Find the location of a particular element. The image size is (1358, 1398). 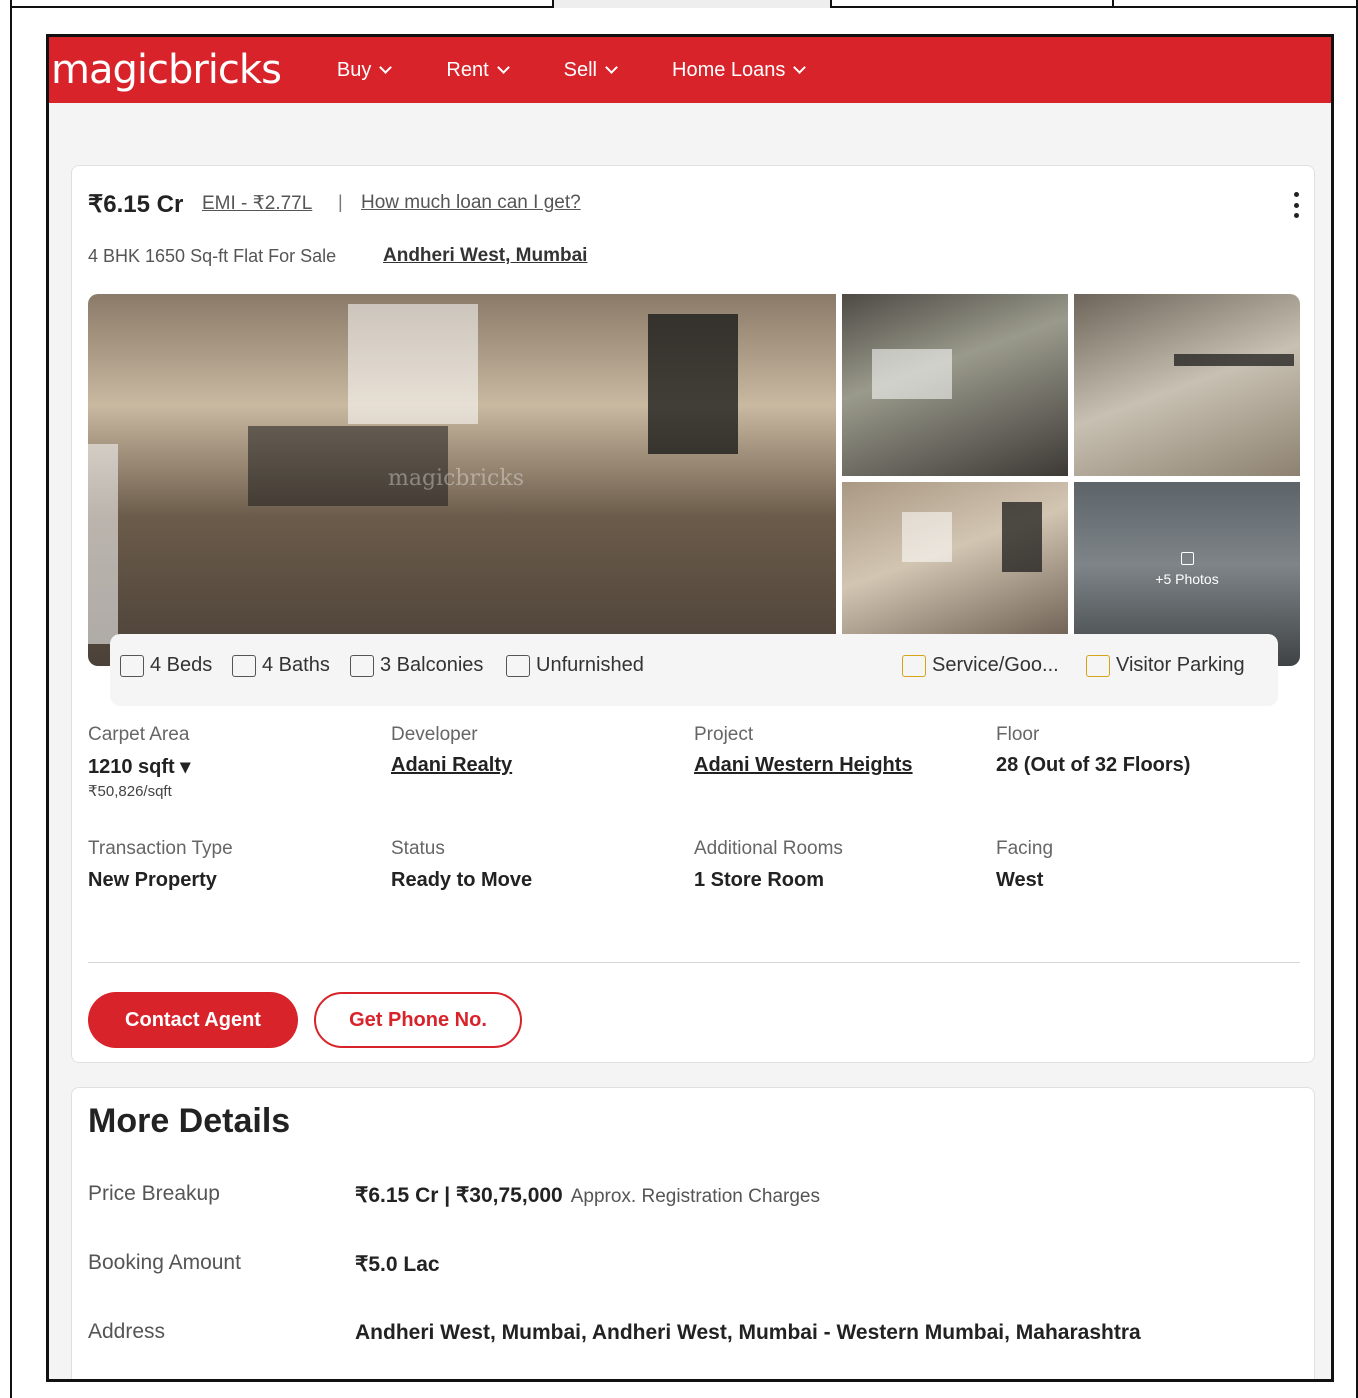

nav-sell: Sell is located at coordinates (590, 70).